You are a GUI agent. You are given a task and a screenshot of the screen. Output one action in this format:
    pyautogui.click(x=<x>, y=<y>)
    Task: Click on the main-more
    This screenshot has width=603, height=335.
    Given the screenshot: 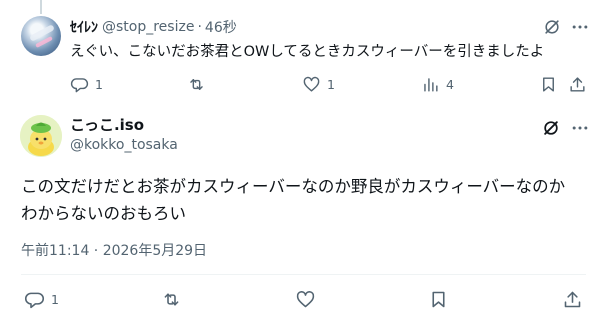 What is the action you would take?
    pyautogui.click(x=580, y=130)
    